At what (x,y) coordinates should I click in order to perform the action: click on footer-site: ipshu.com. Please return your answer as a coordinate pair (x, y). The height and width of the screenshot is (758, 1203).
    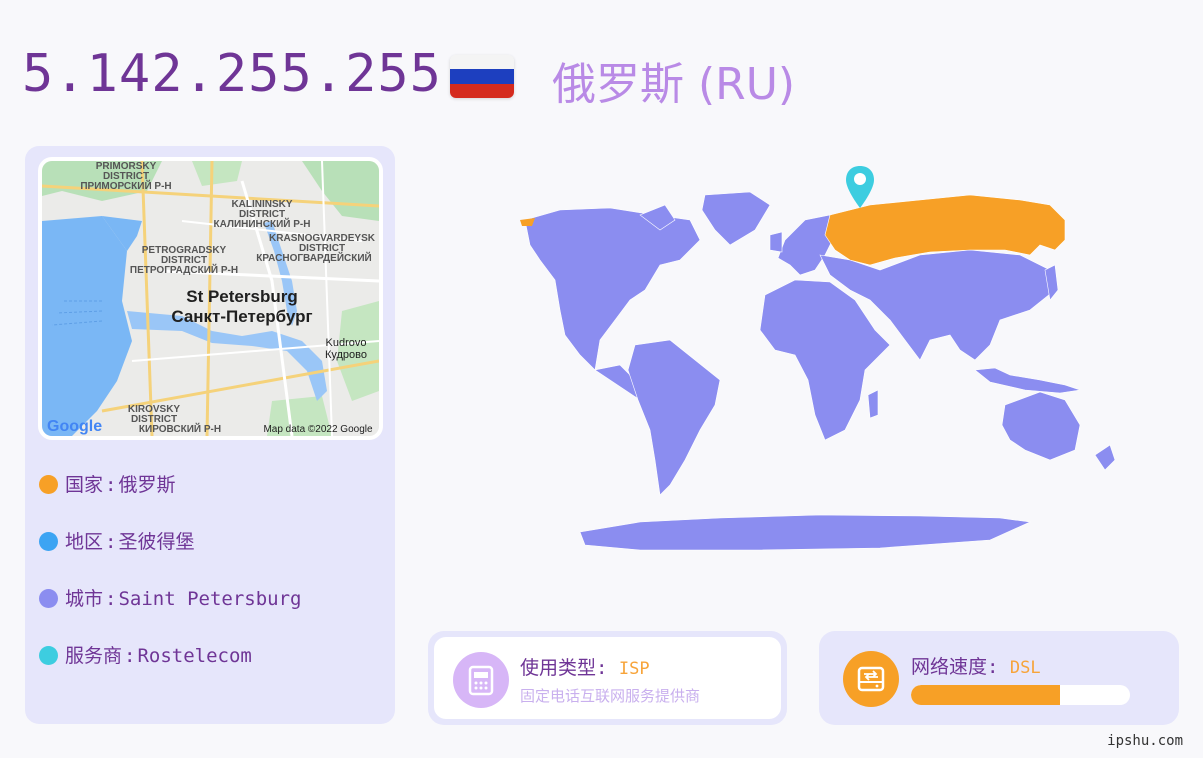
    Looking at the image, I should click on (1145, 741).